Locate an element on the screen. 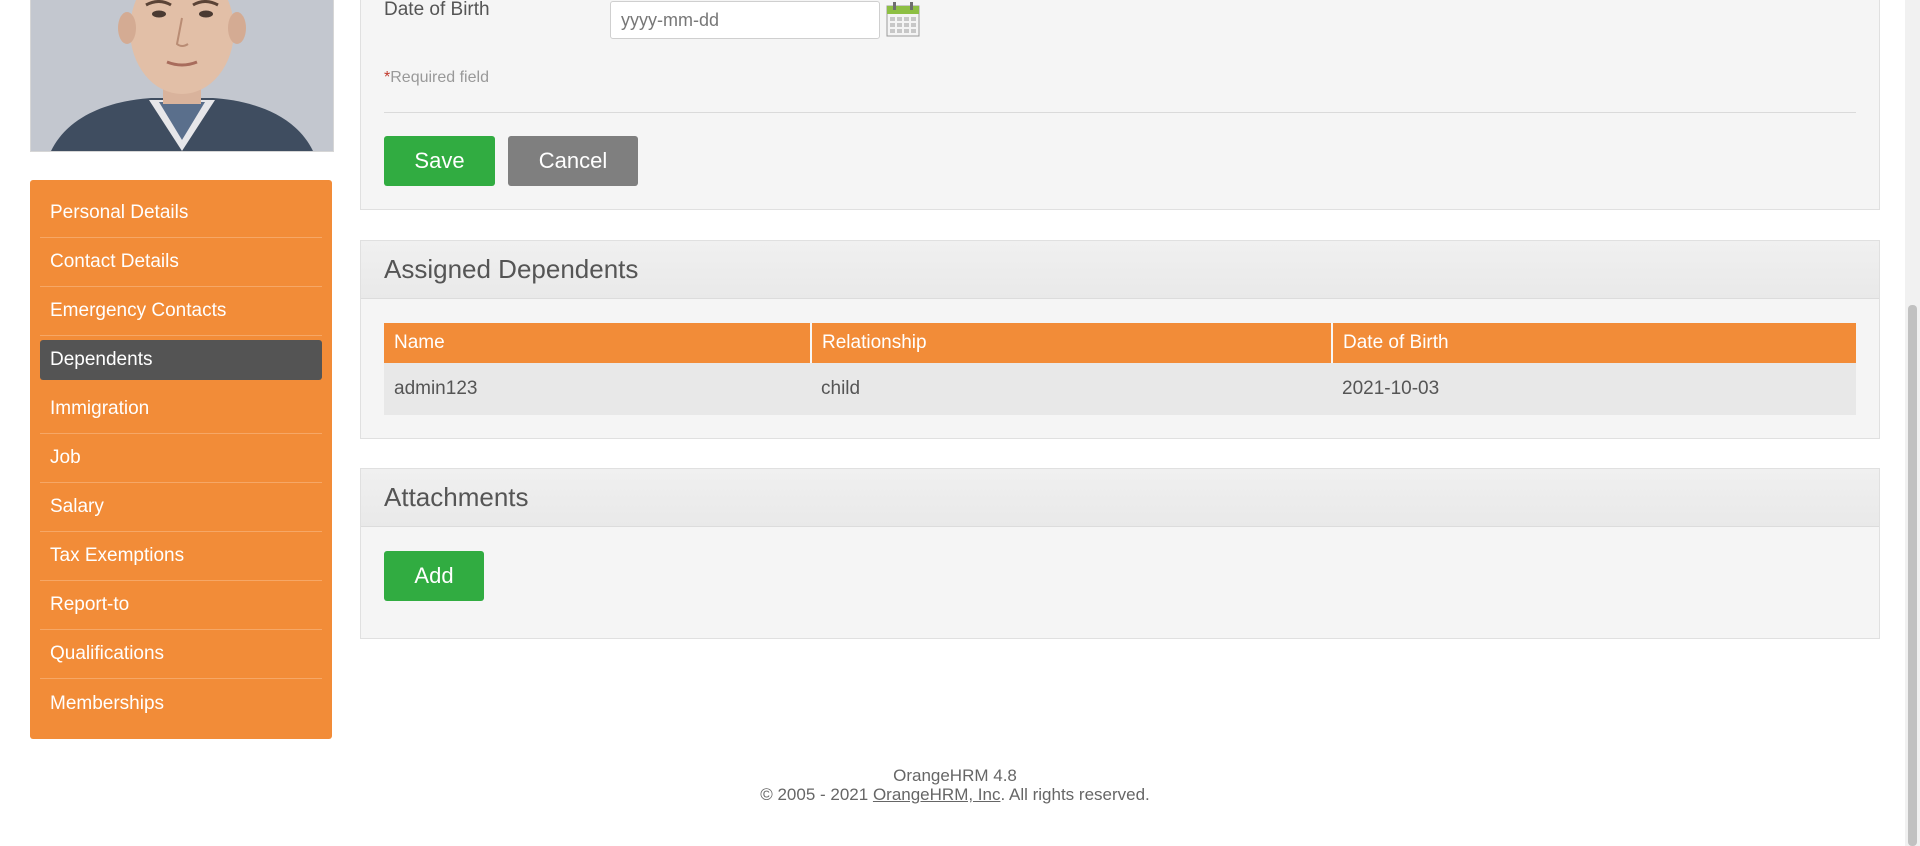  dependent-name-link: admin123 is located at coordinates (435, 388).